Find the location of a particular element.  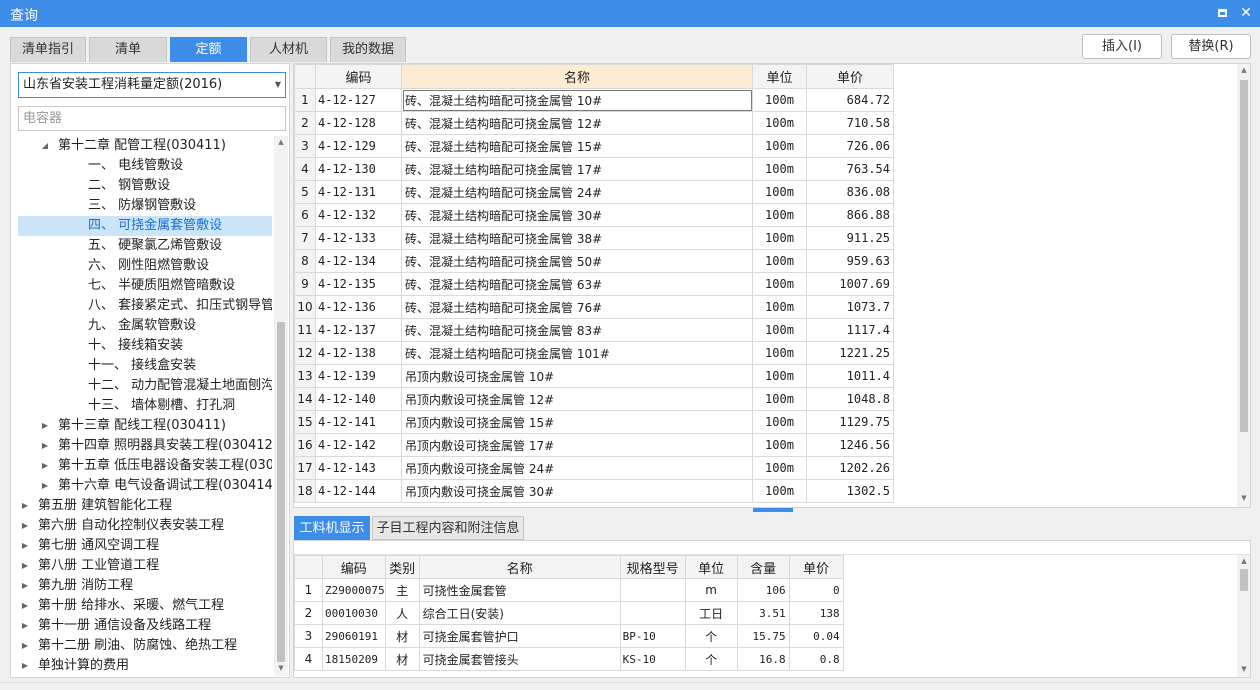

resource-qty: 106 is located at coordinates (763, 590).